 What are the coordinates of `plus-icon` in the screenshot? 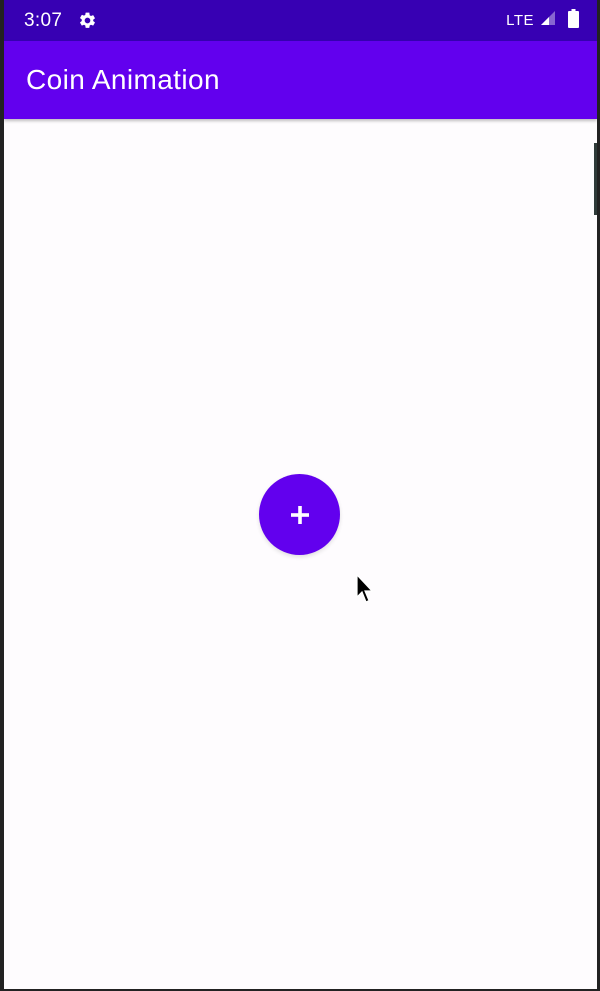 It's located at (300, 515).